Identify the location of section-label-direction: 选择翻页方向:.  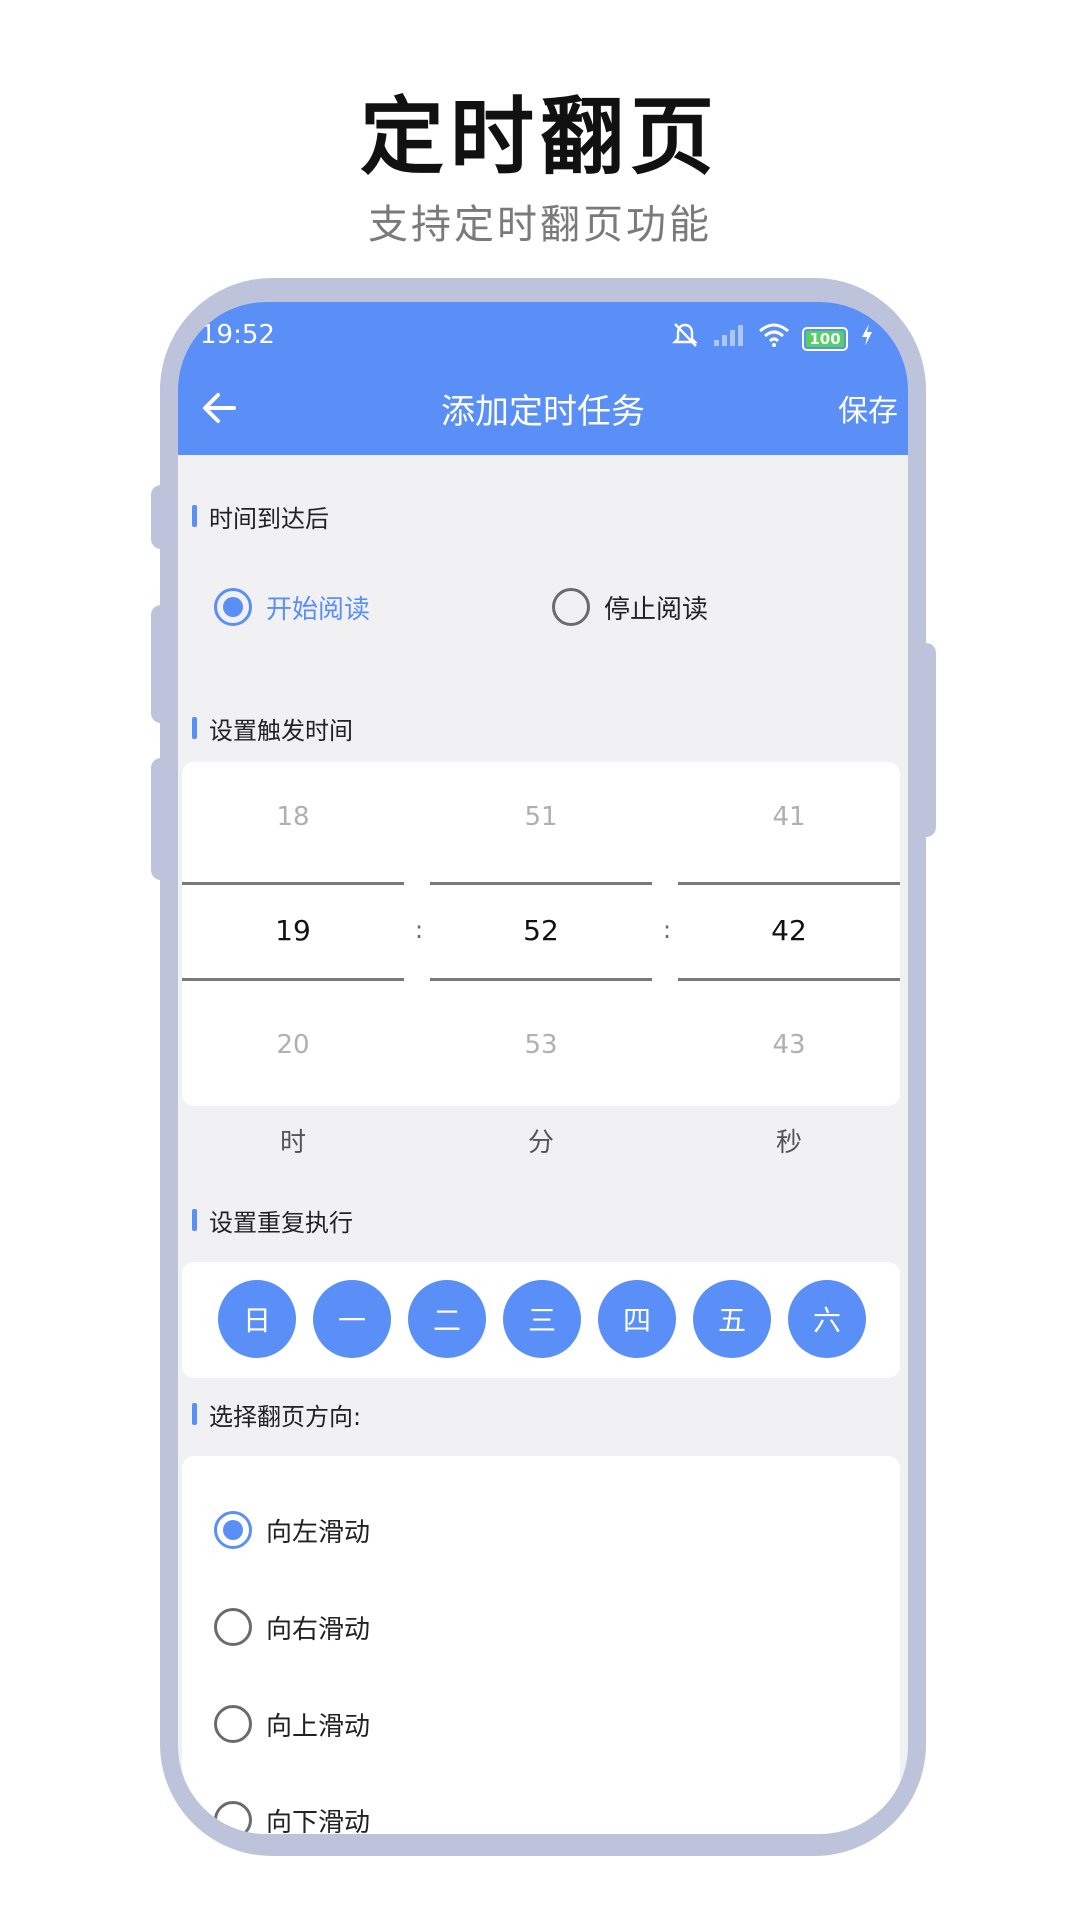
(276, 1414).